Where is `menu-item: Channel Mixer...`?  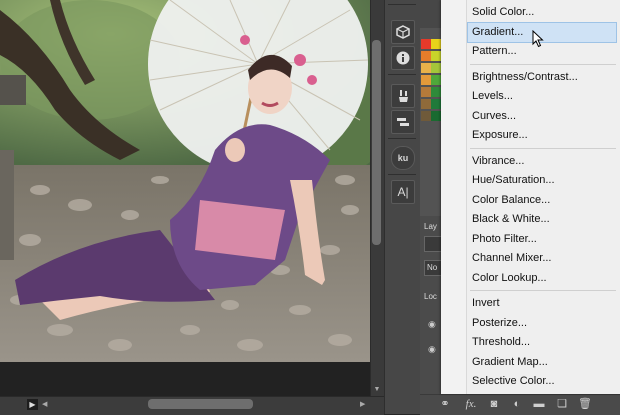 menu-item: Channel Mixer... is located at coordinates (511, 258).